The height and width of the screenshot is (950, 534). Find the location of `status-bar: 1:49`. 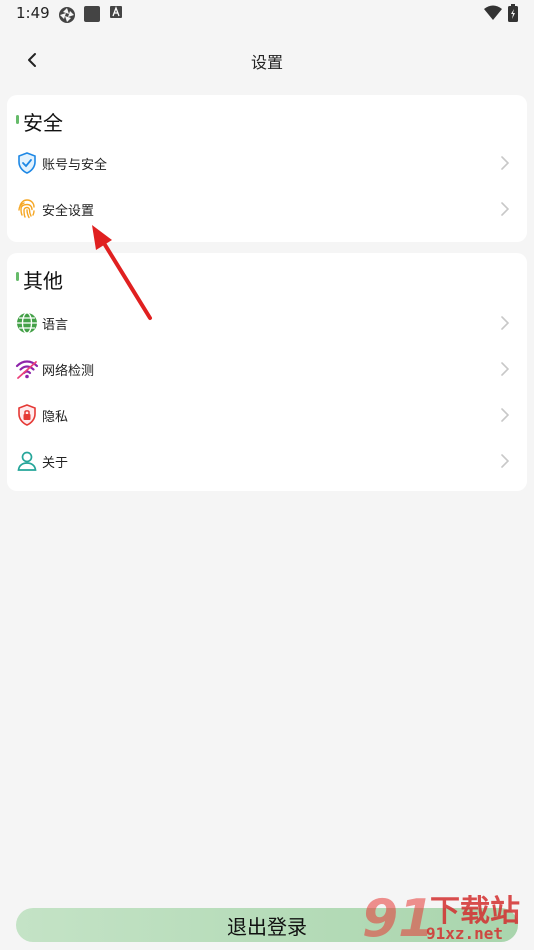

status-bar: 1:49 is located at coordinates (267, 14).